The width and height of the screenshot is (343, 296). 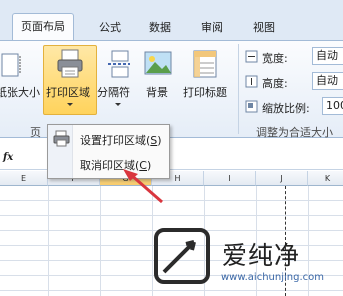 I want to click on tab-review: 审阅, so click(x=212, y=28).